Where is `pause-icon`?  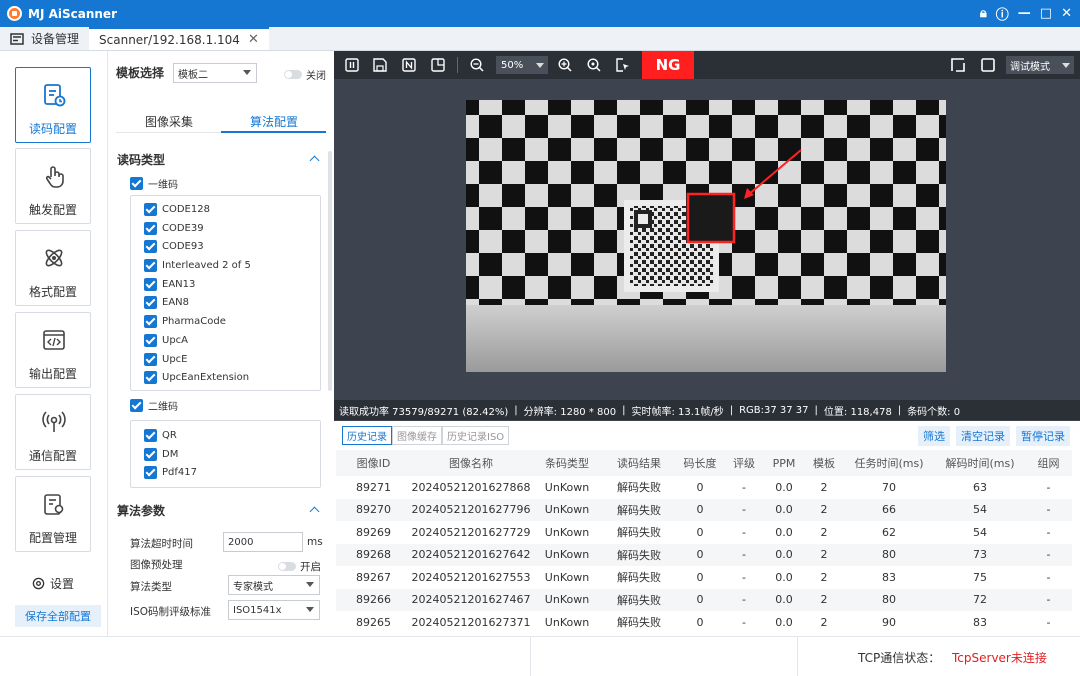
pause-icon is located at coordinates (352, 65).